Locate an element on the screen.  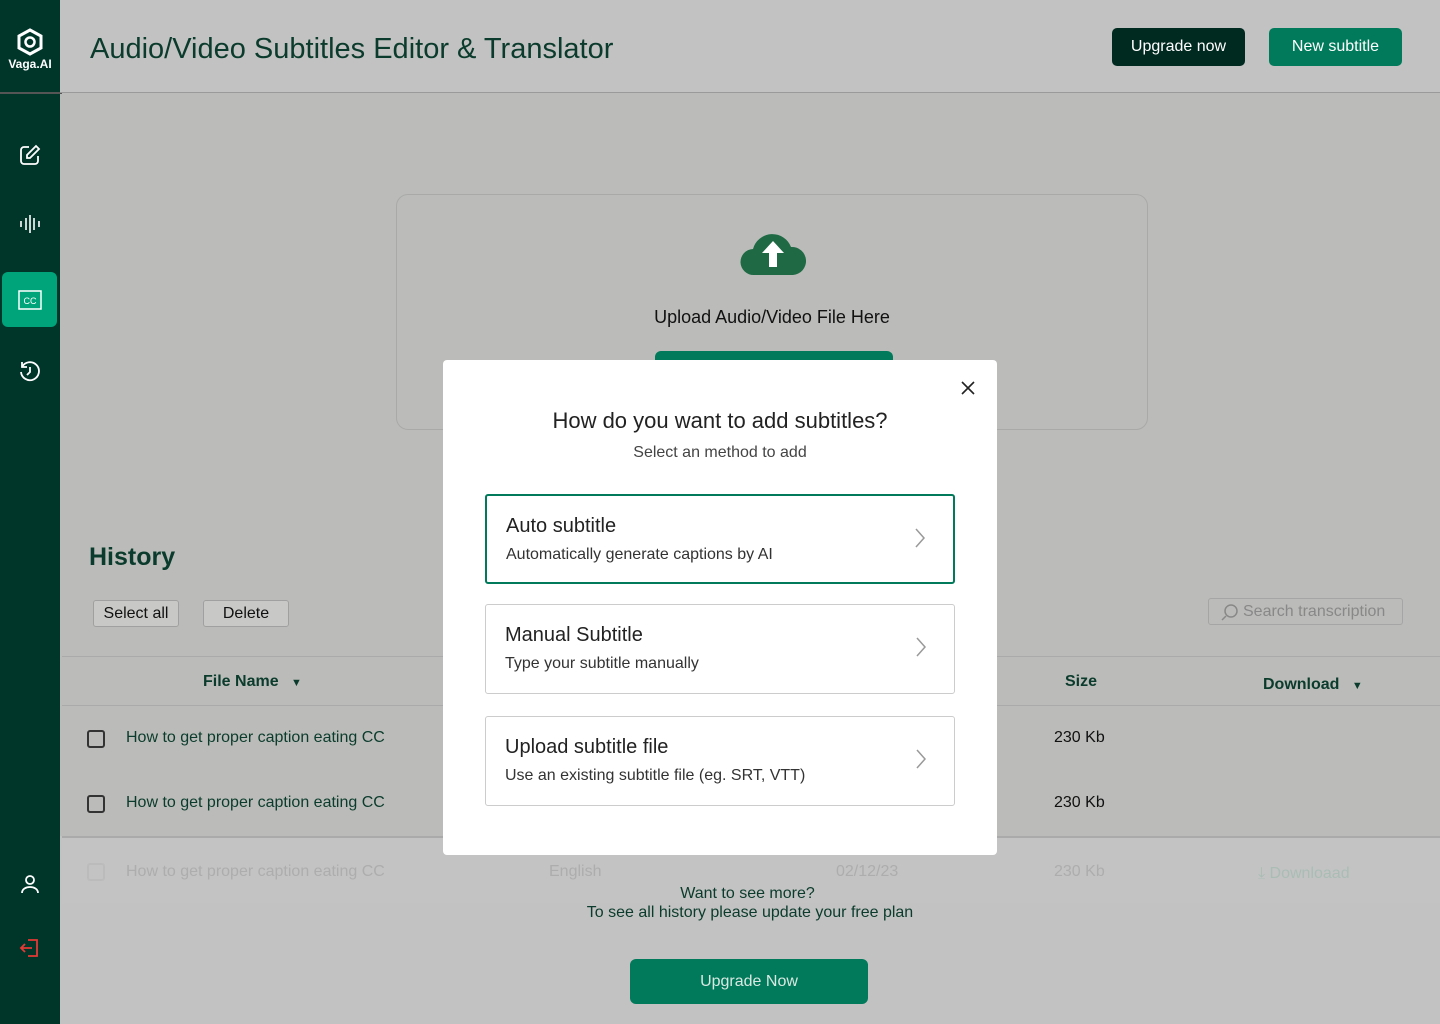
option-title: Manual Subtitle is located at coordinates (574, 635).